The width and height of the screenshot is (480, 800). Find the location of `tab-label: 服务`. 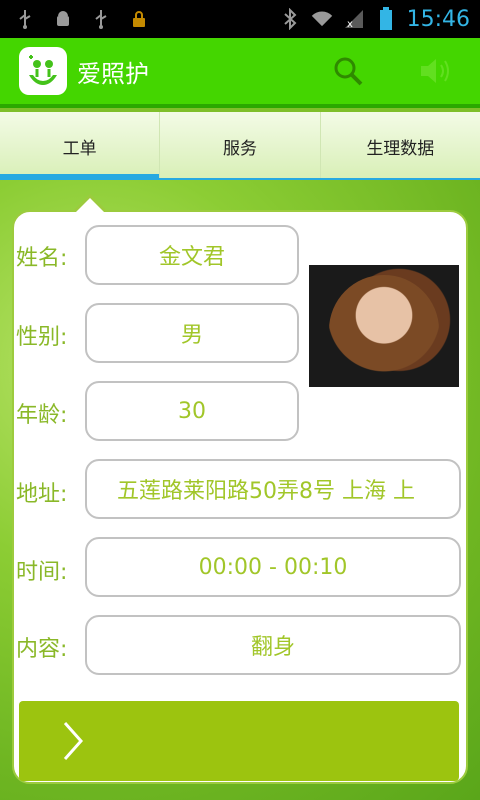

tab-label: 服务 is located at coordinates (239, 148).